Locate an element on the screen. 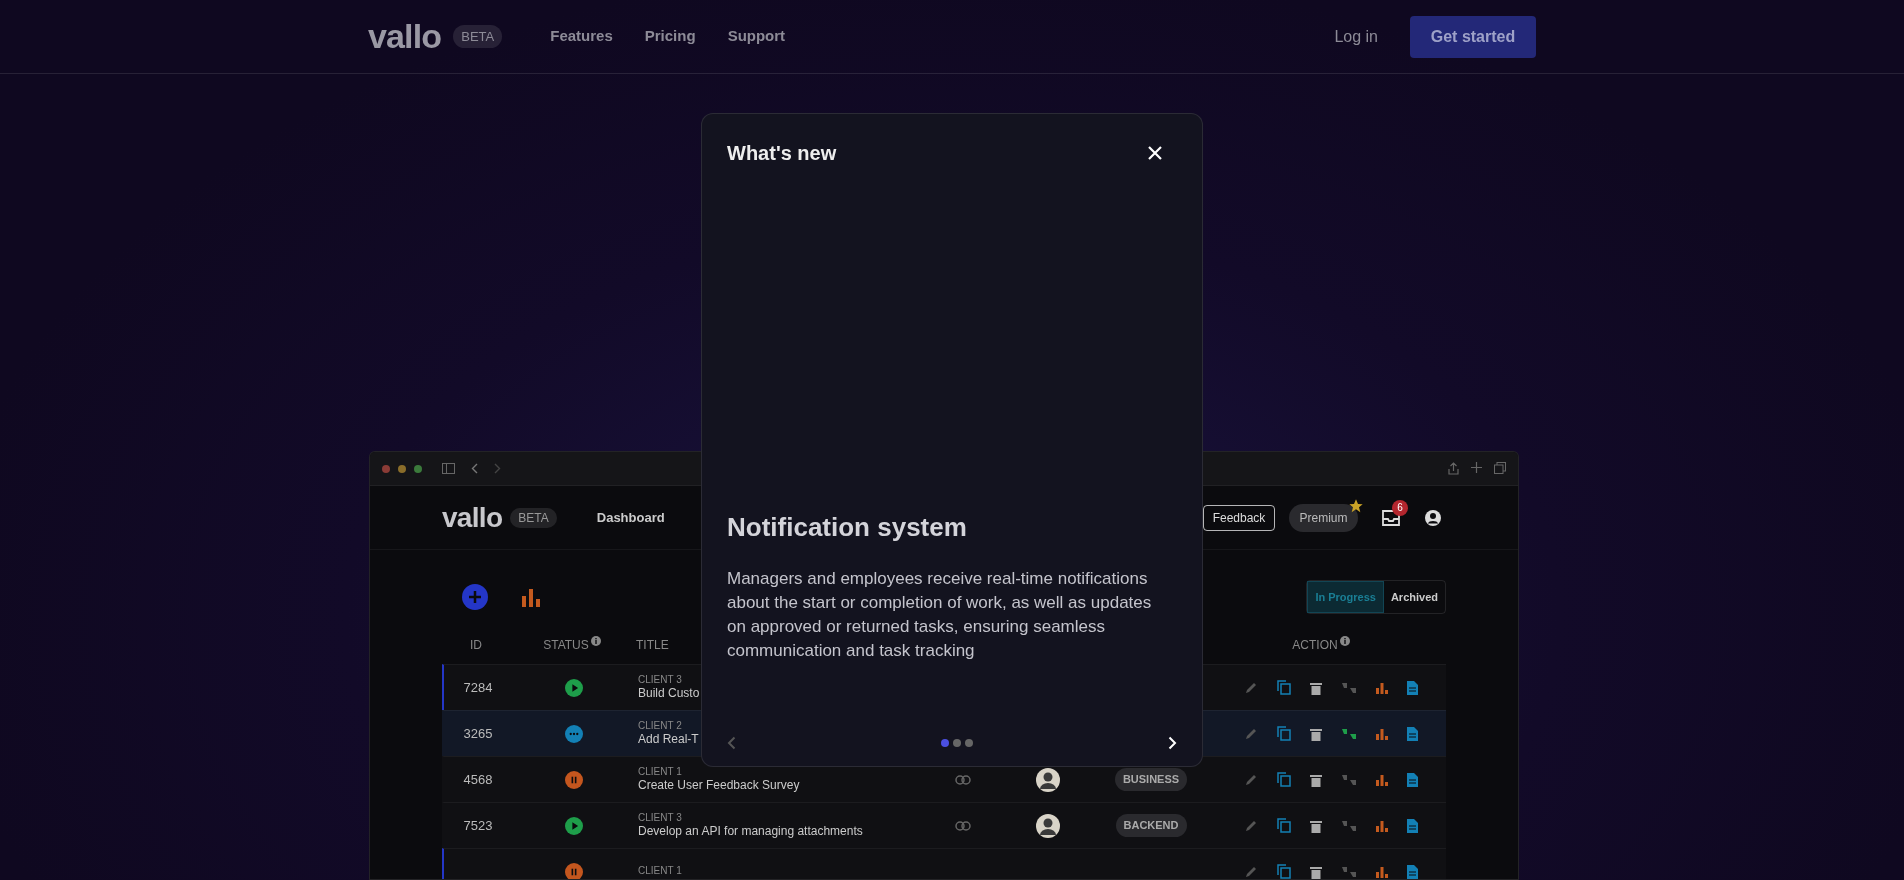 The image size is (1904, 880). app-beta-badge: BETA is located at coordinates (533, 517).